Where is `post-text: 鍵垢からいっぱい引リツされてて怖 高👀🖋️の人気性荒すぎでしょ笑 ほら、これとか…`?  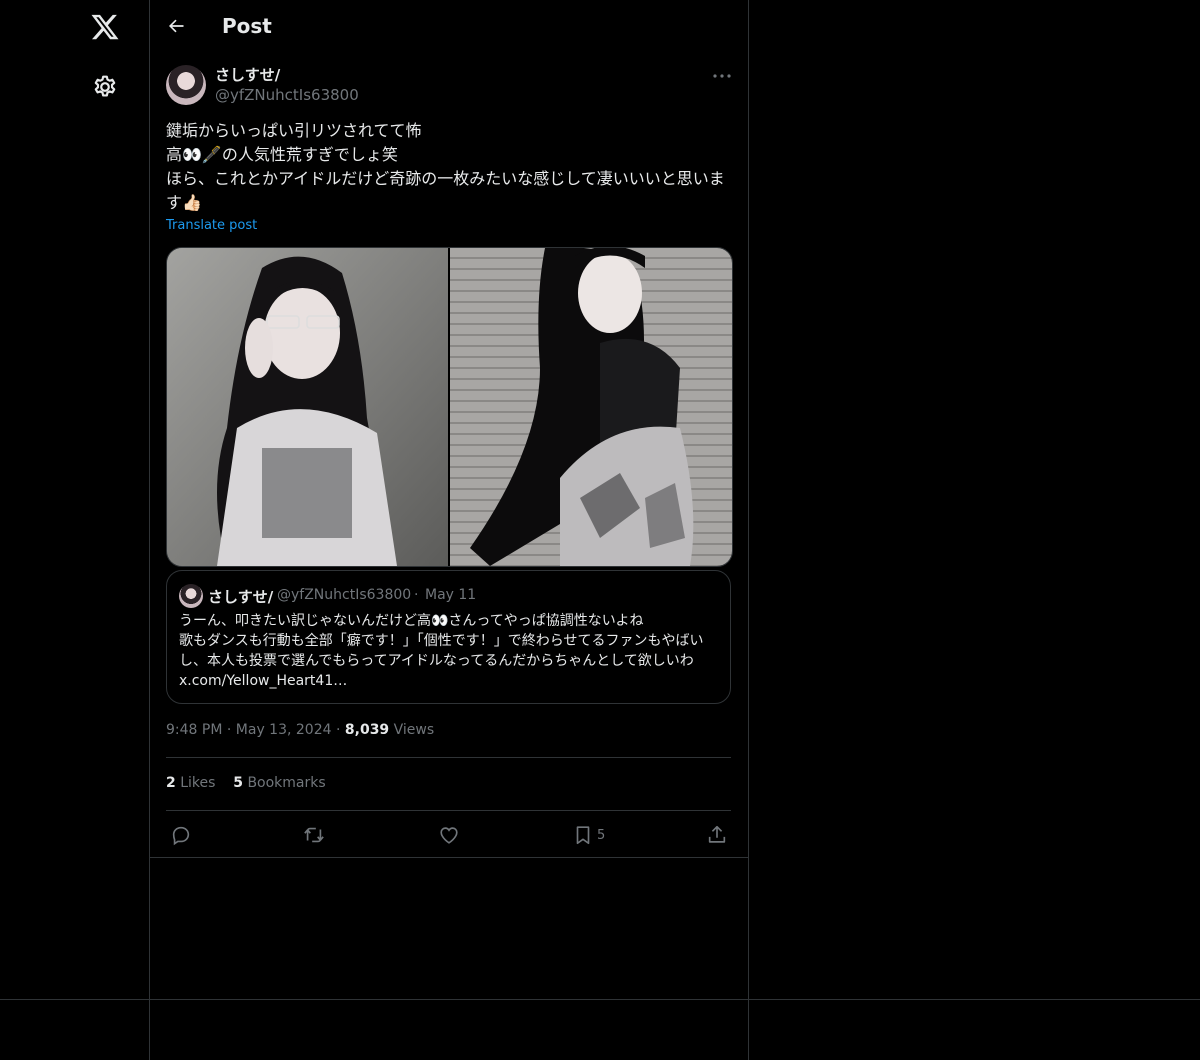 post-text: 鍵垢からいっぱい引リツされてて怖 高👀🖋️の人気性荒すぎでしょ笑 ほら、これとか… is located at coordinates (445, 166).